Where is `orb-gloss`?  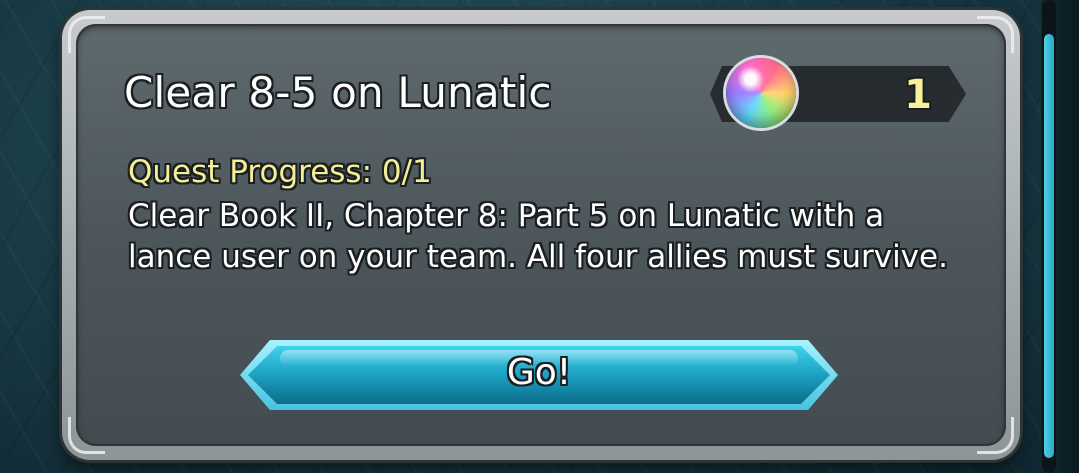
orb-gloss is located at coordinates (761, 93).